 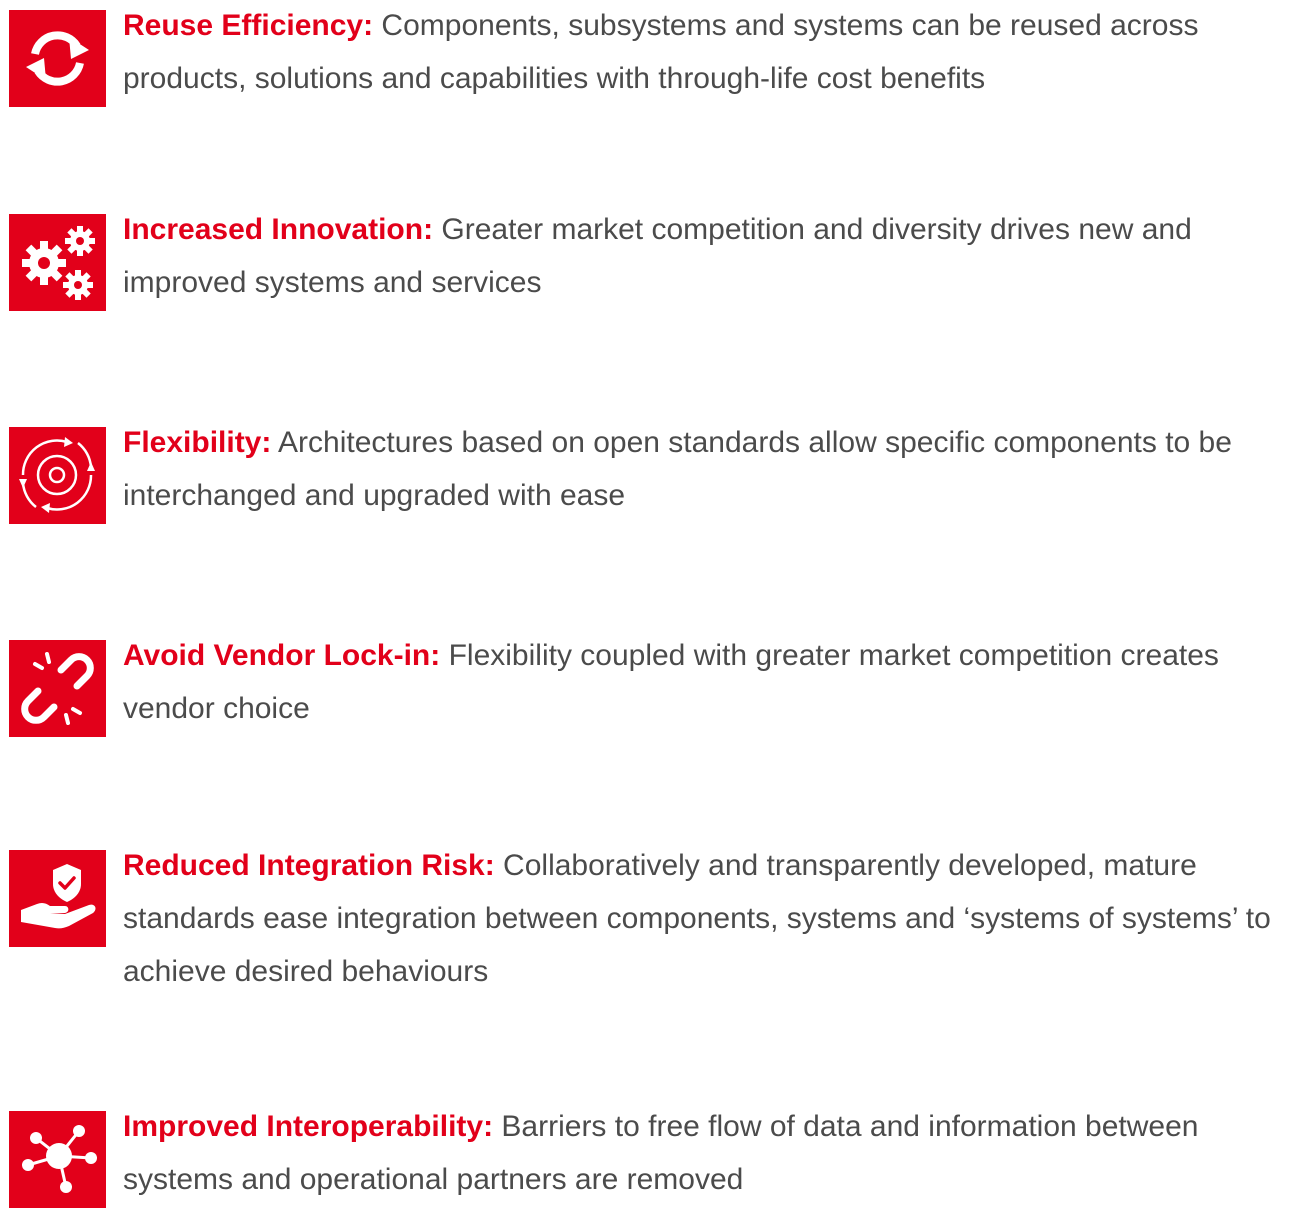 What do you see at coordinates (282, 655) in the screenshot?
I see `benefit-title: Avoid Vendor Lock-in:` at bounding box center [282, 655].